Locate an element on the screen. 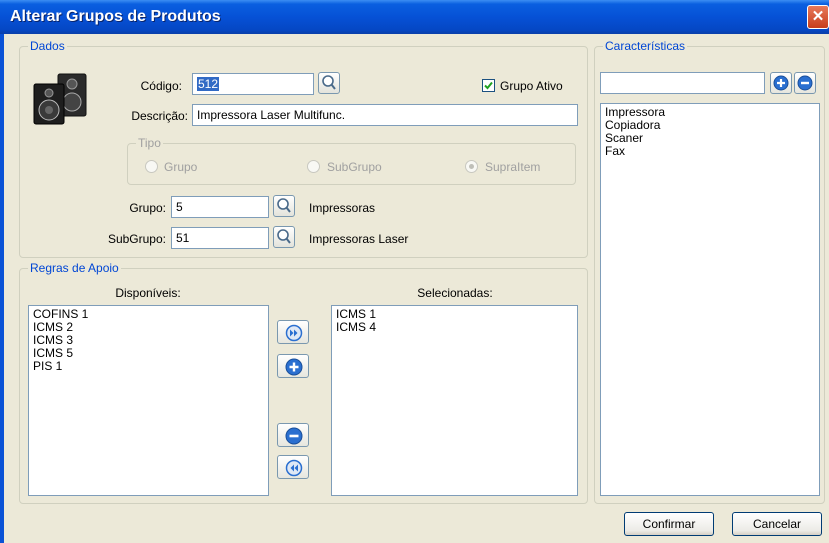 This screenshot has height=543, width=829. codigo-field: 512 is located at coordinates (253, 84).